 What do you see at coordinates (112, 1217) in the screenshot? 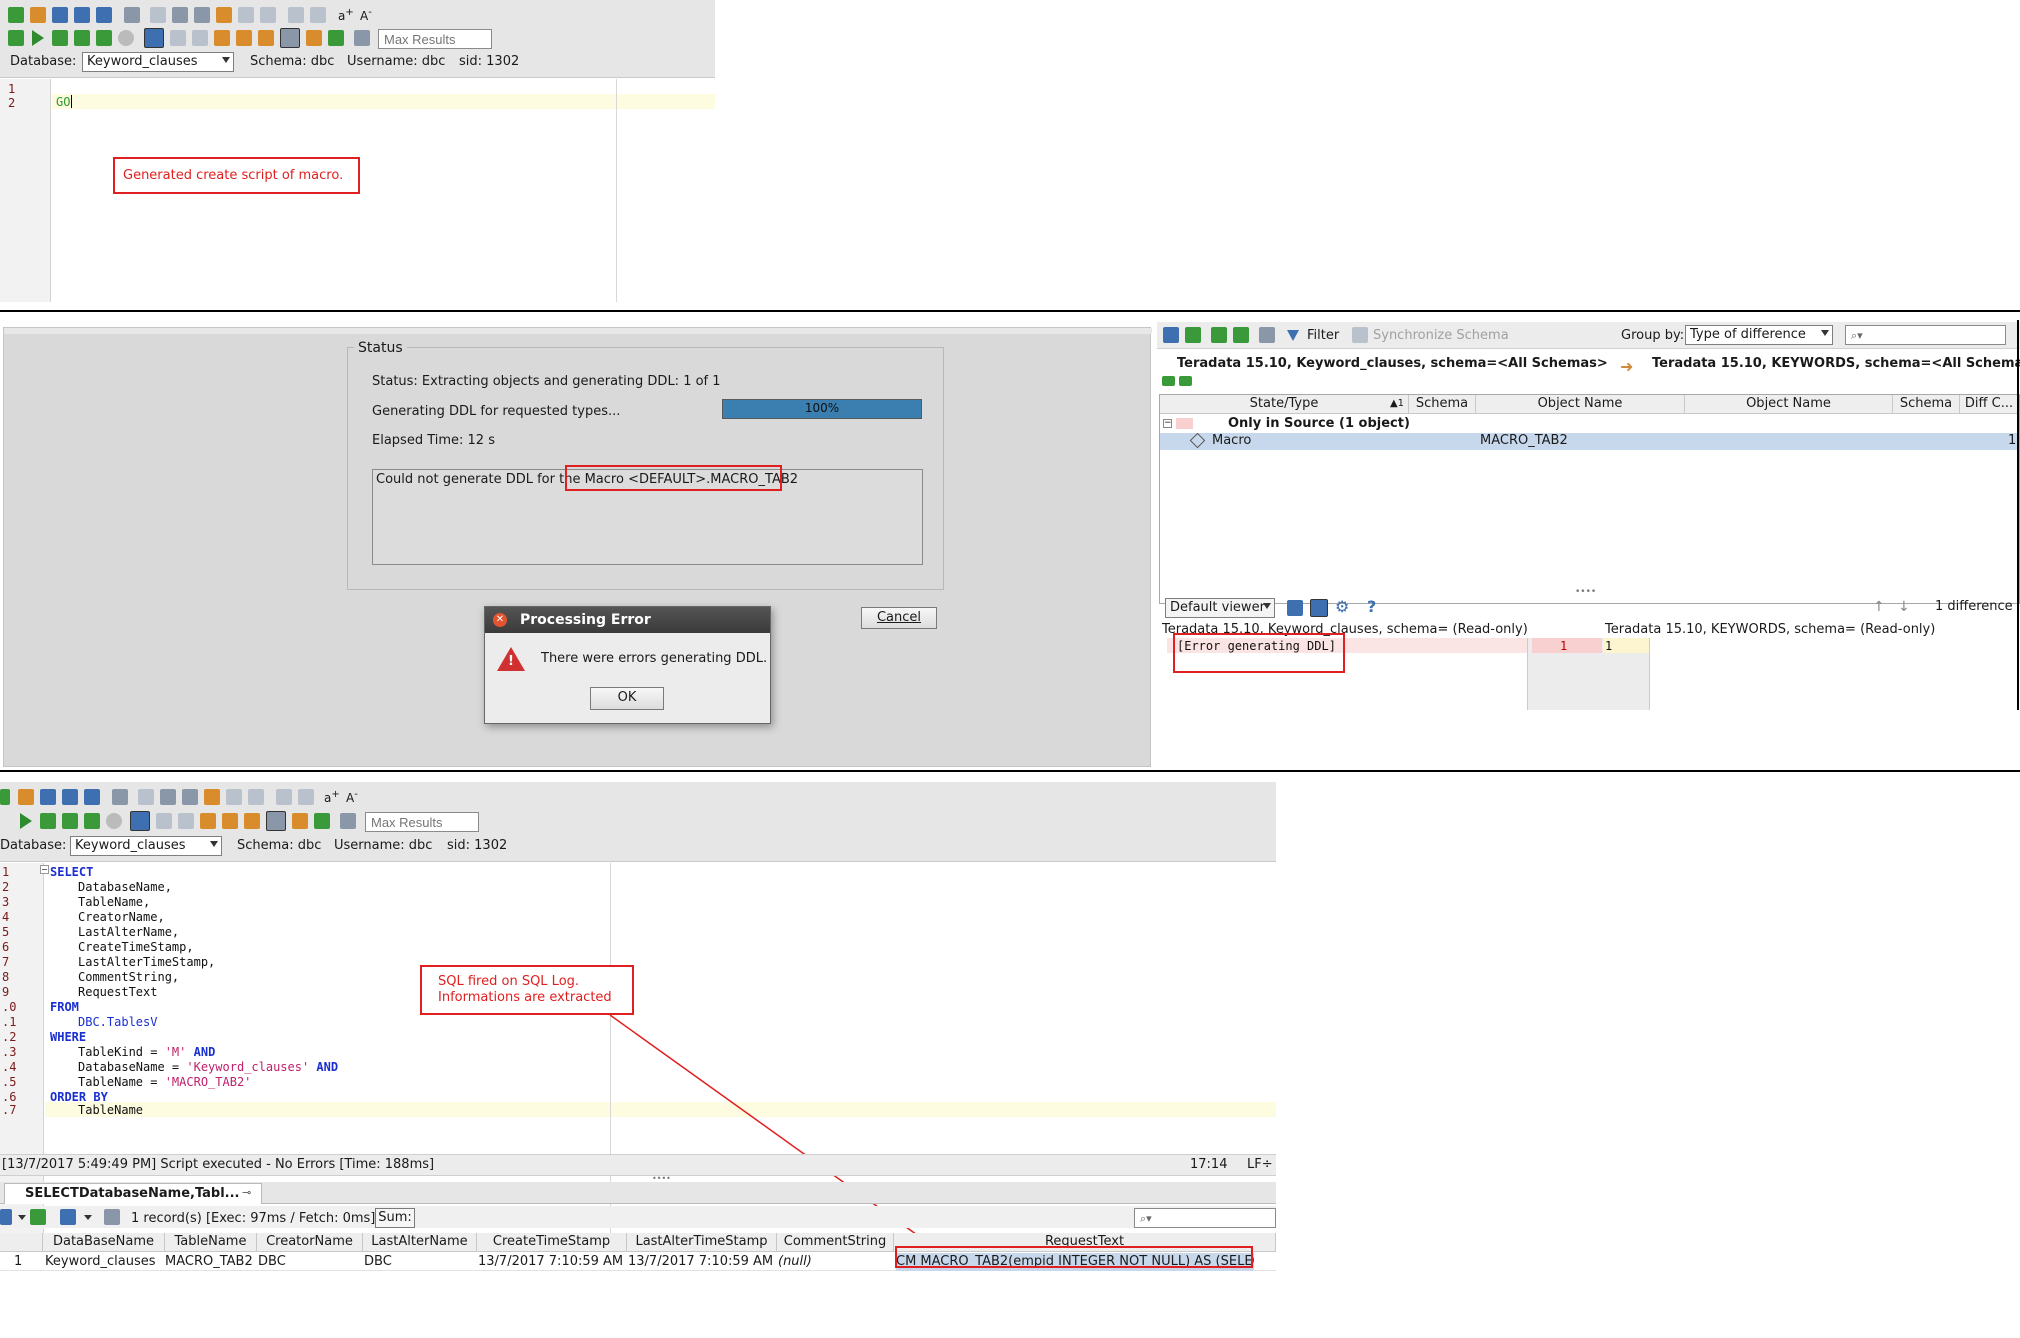
I see `print-results-icon` at bounding box center [112, 1217].